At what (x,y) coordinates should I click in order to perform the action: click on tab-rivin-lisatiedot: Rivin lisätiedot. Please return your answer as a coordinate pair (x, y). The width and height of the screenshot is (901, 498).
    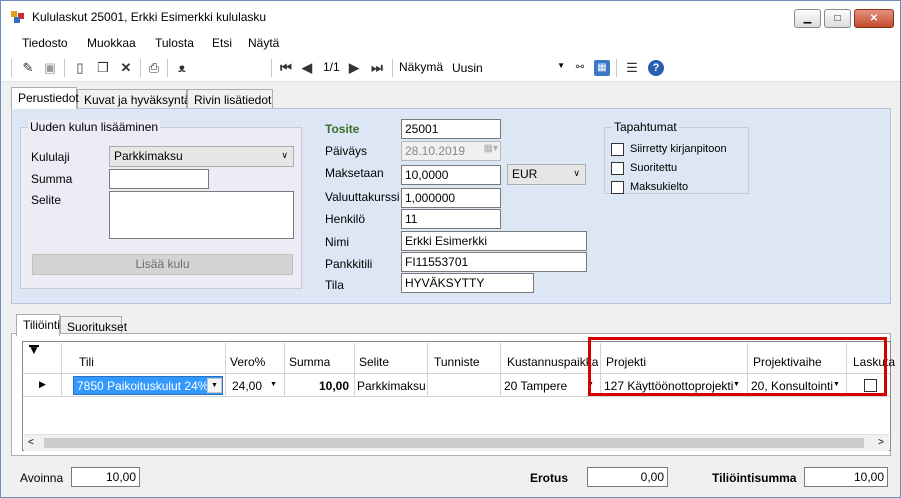
    Looking at the image, I should click on (230, 99).